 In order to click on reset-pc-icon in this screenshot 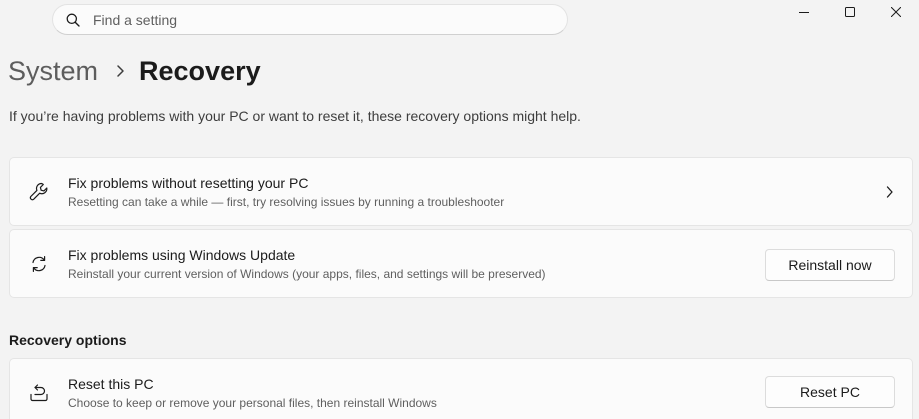, I will do `click(39, 393)`.